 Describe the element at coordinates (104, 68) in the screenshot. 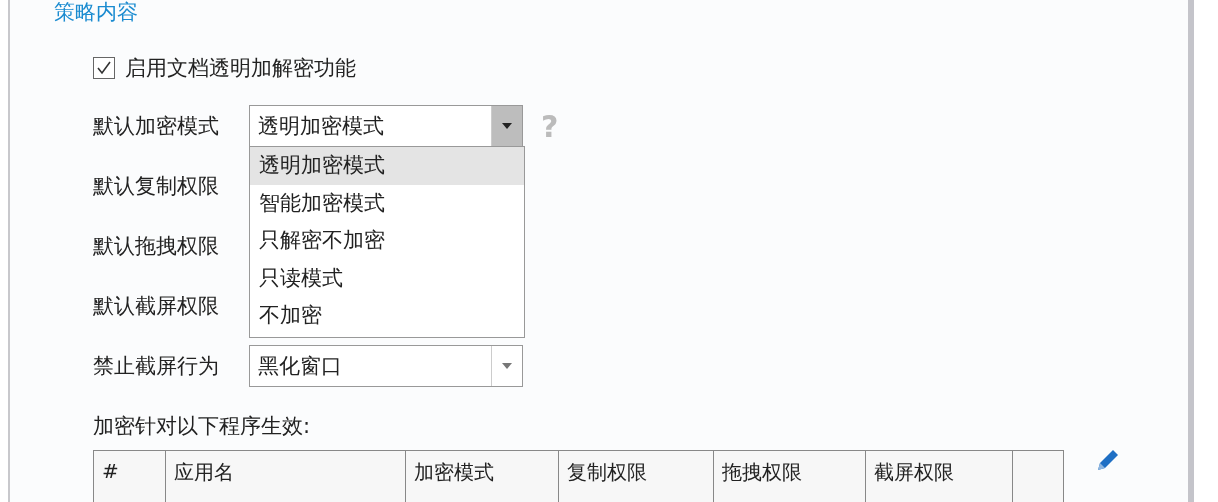

I see `checkbox` at that location.